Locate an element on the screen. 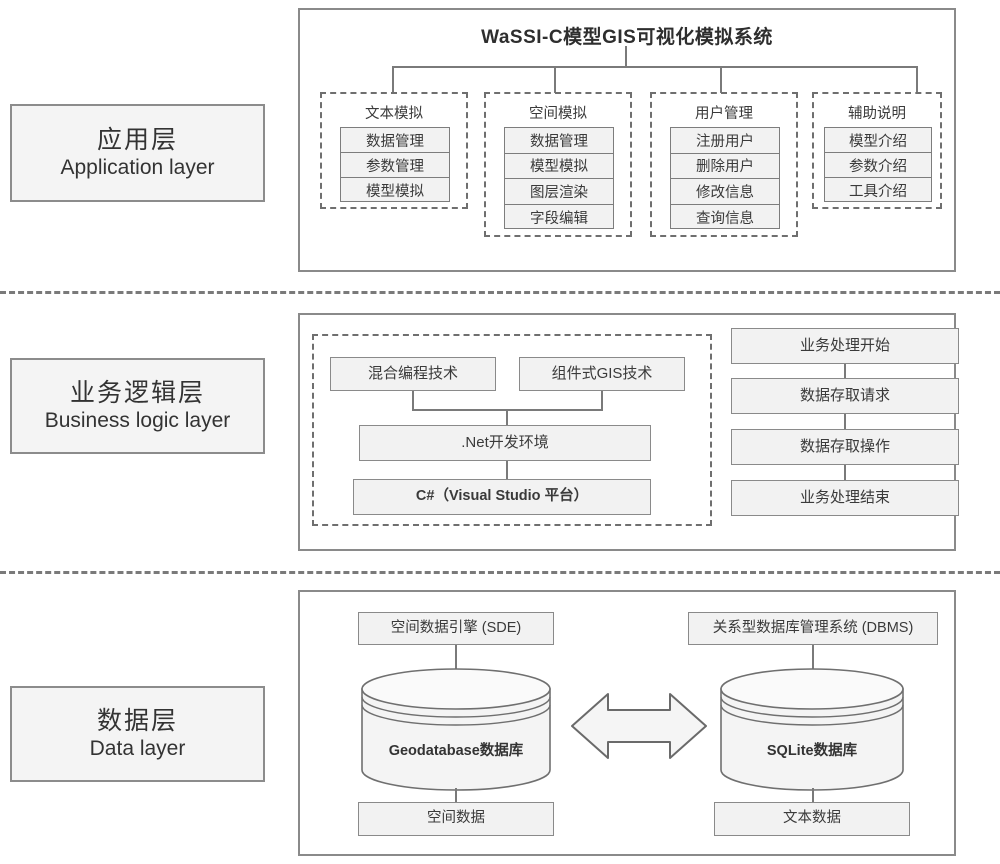 This screenshot has height=864, width=1000. data-store-text-data: 文本数据 is located at coordinates (812, 819).